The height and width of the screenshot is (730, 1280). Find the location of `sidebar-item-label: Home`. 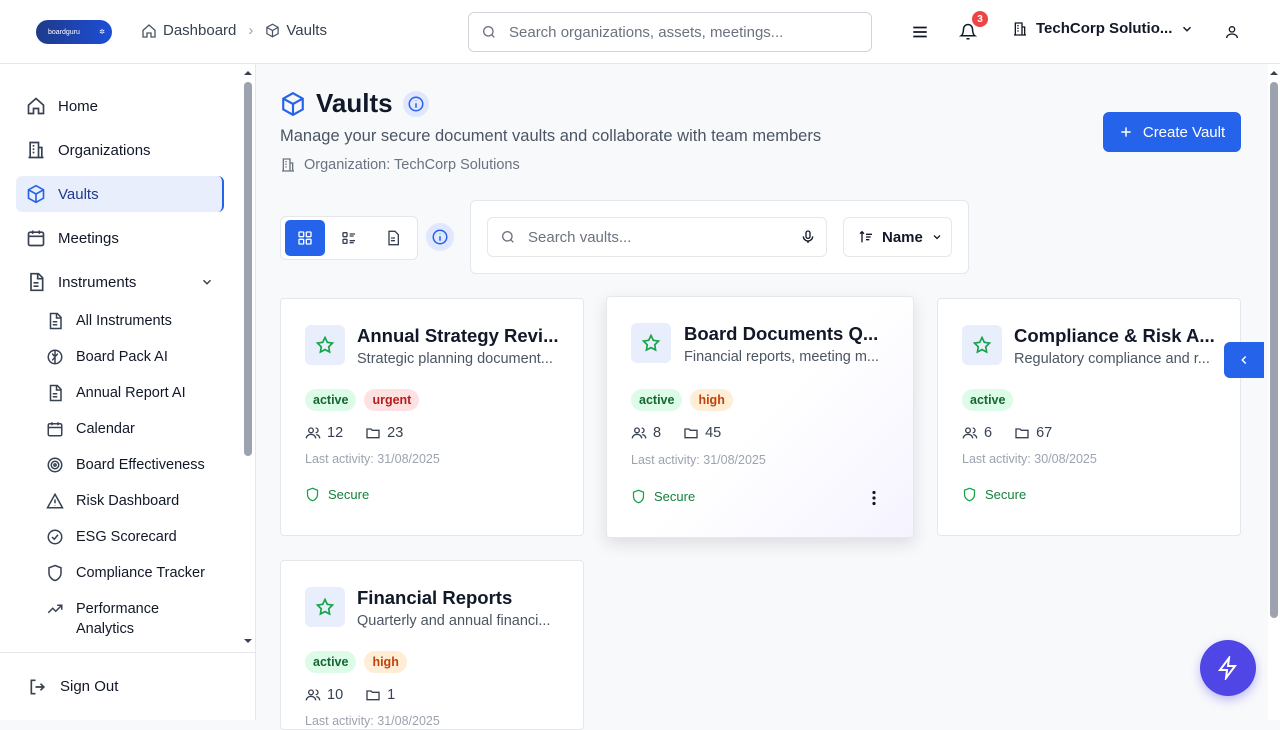

sidebar-item-label: Home is located at coordinates (78, 106).